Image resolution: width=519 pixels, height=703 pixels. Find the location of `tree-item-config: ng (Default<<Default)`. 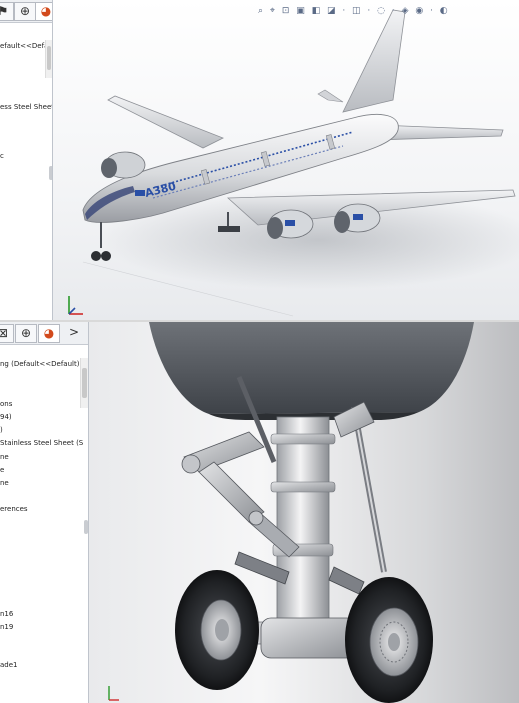

tree-item-config: ng (Default<<Default) is located at coordinates (39, 364).